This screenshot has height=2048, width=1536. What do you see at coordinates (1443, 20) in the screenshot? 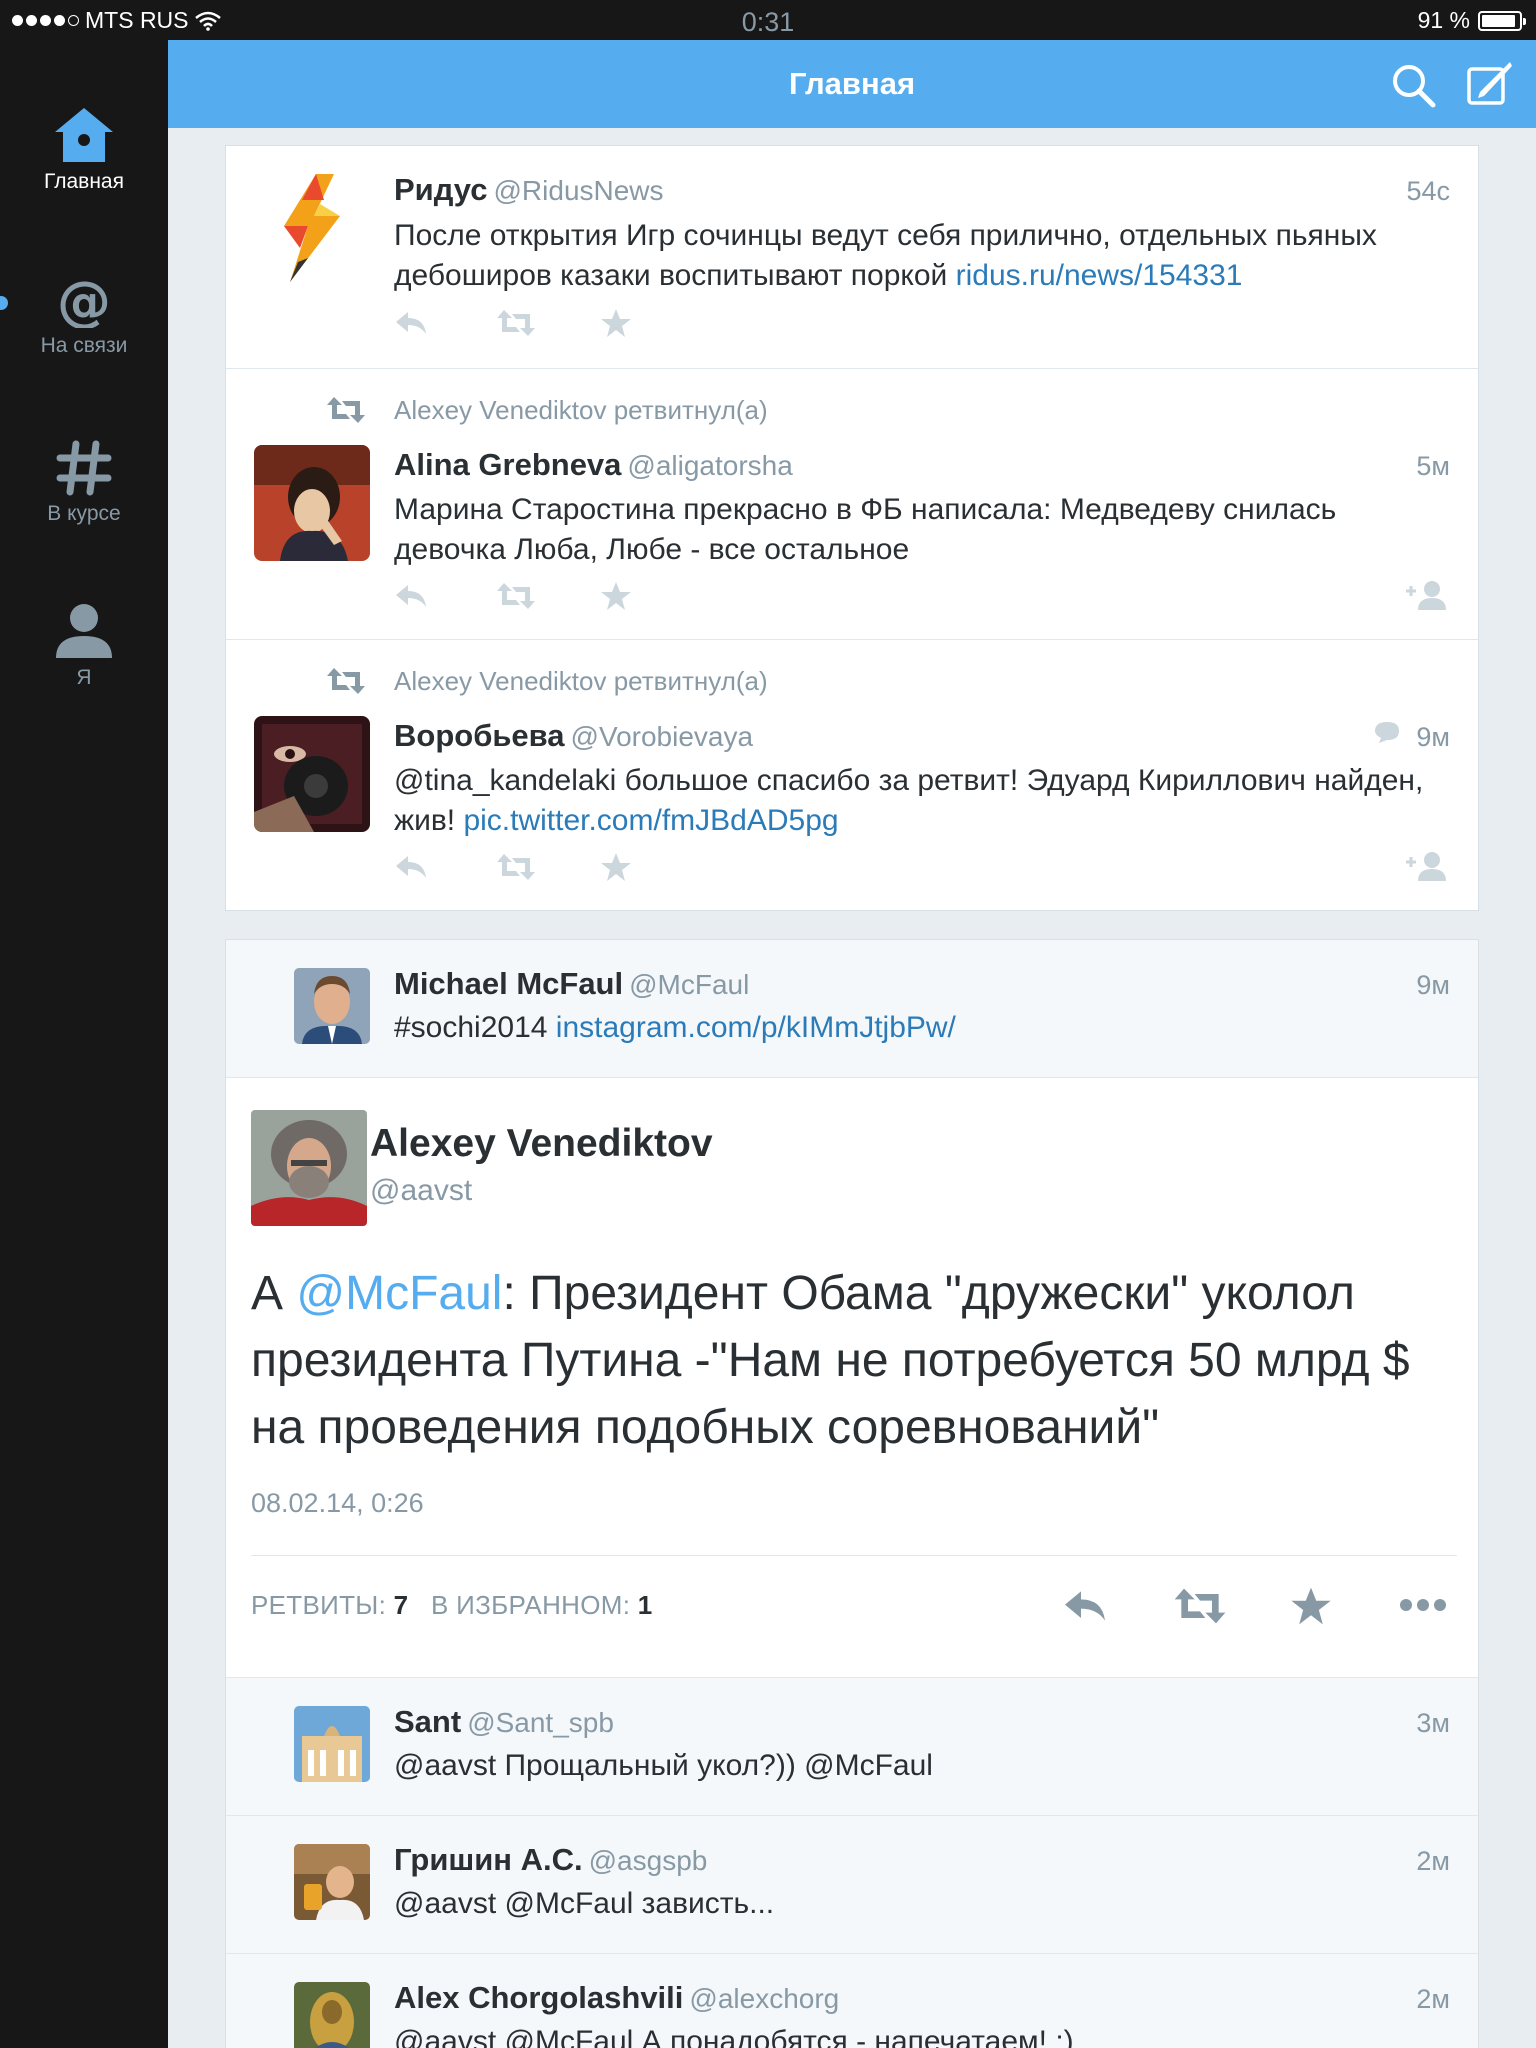
I see `battery-percent: 91 %` at bounding box center [1443, 20].